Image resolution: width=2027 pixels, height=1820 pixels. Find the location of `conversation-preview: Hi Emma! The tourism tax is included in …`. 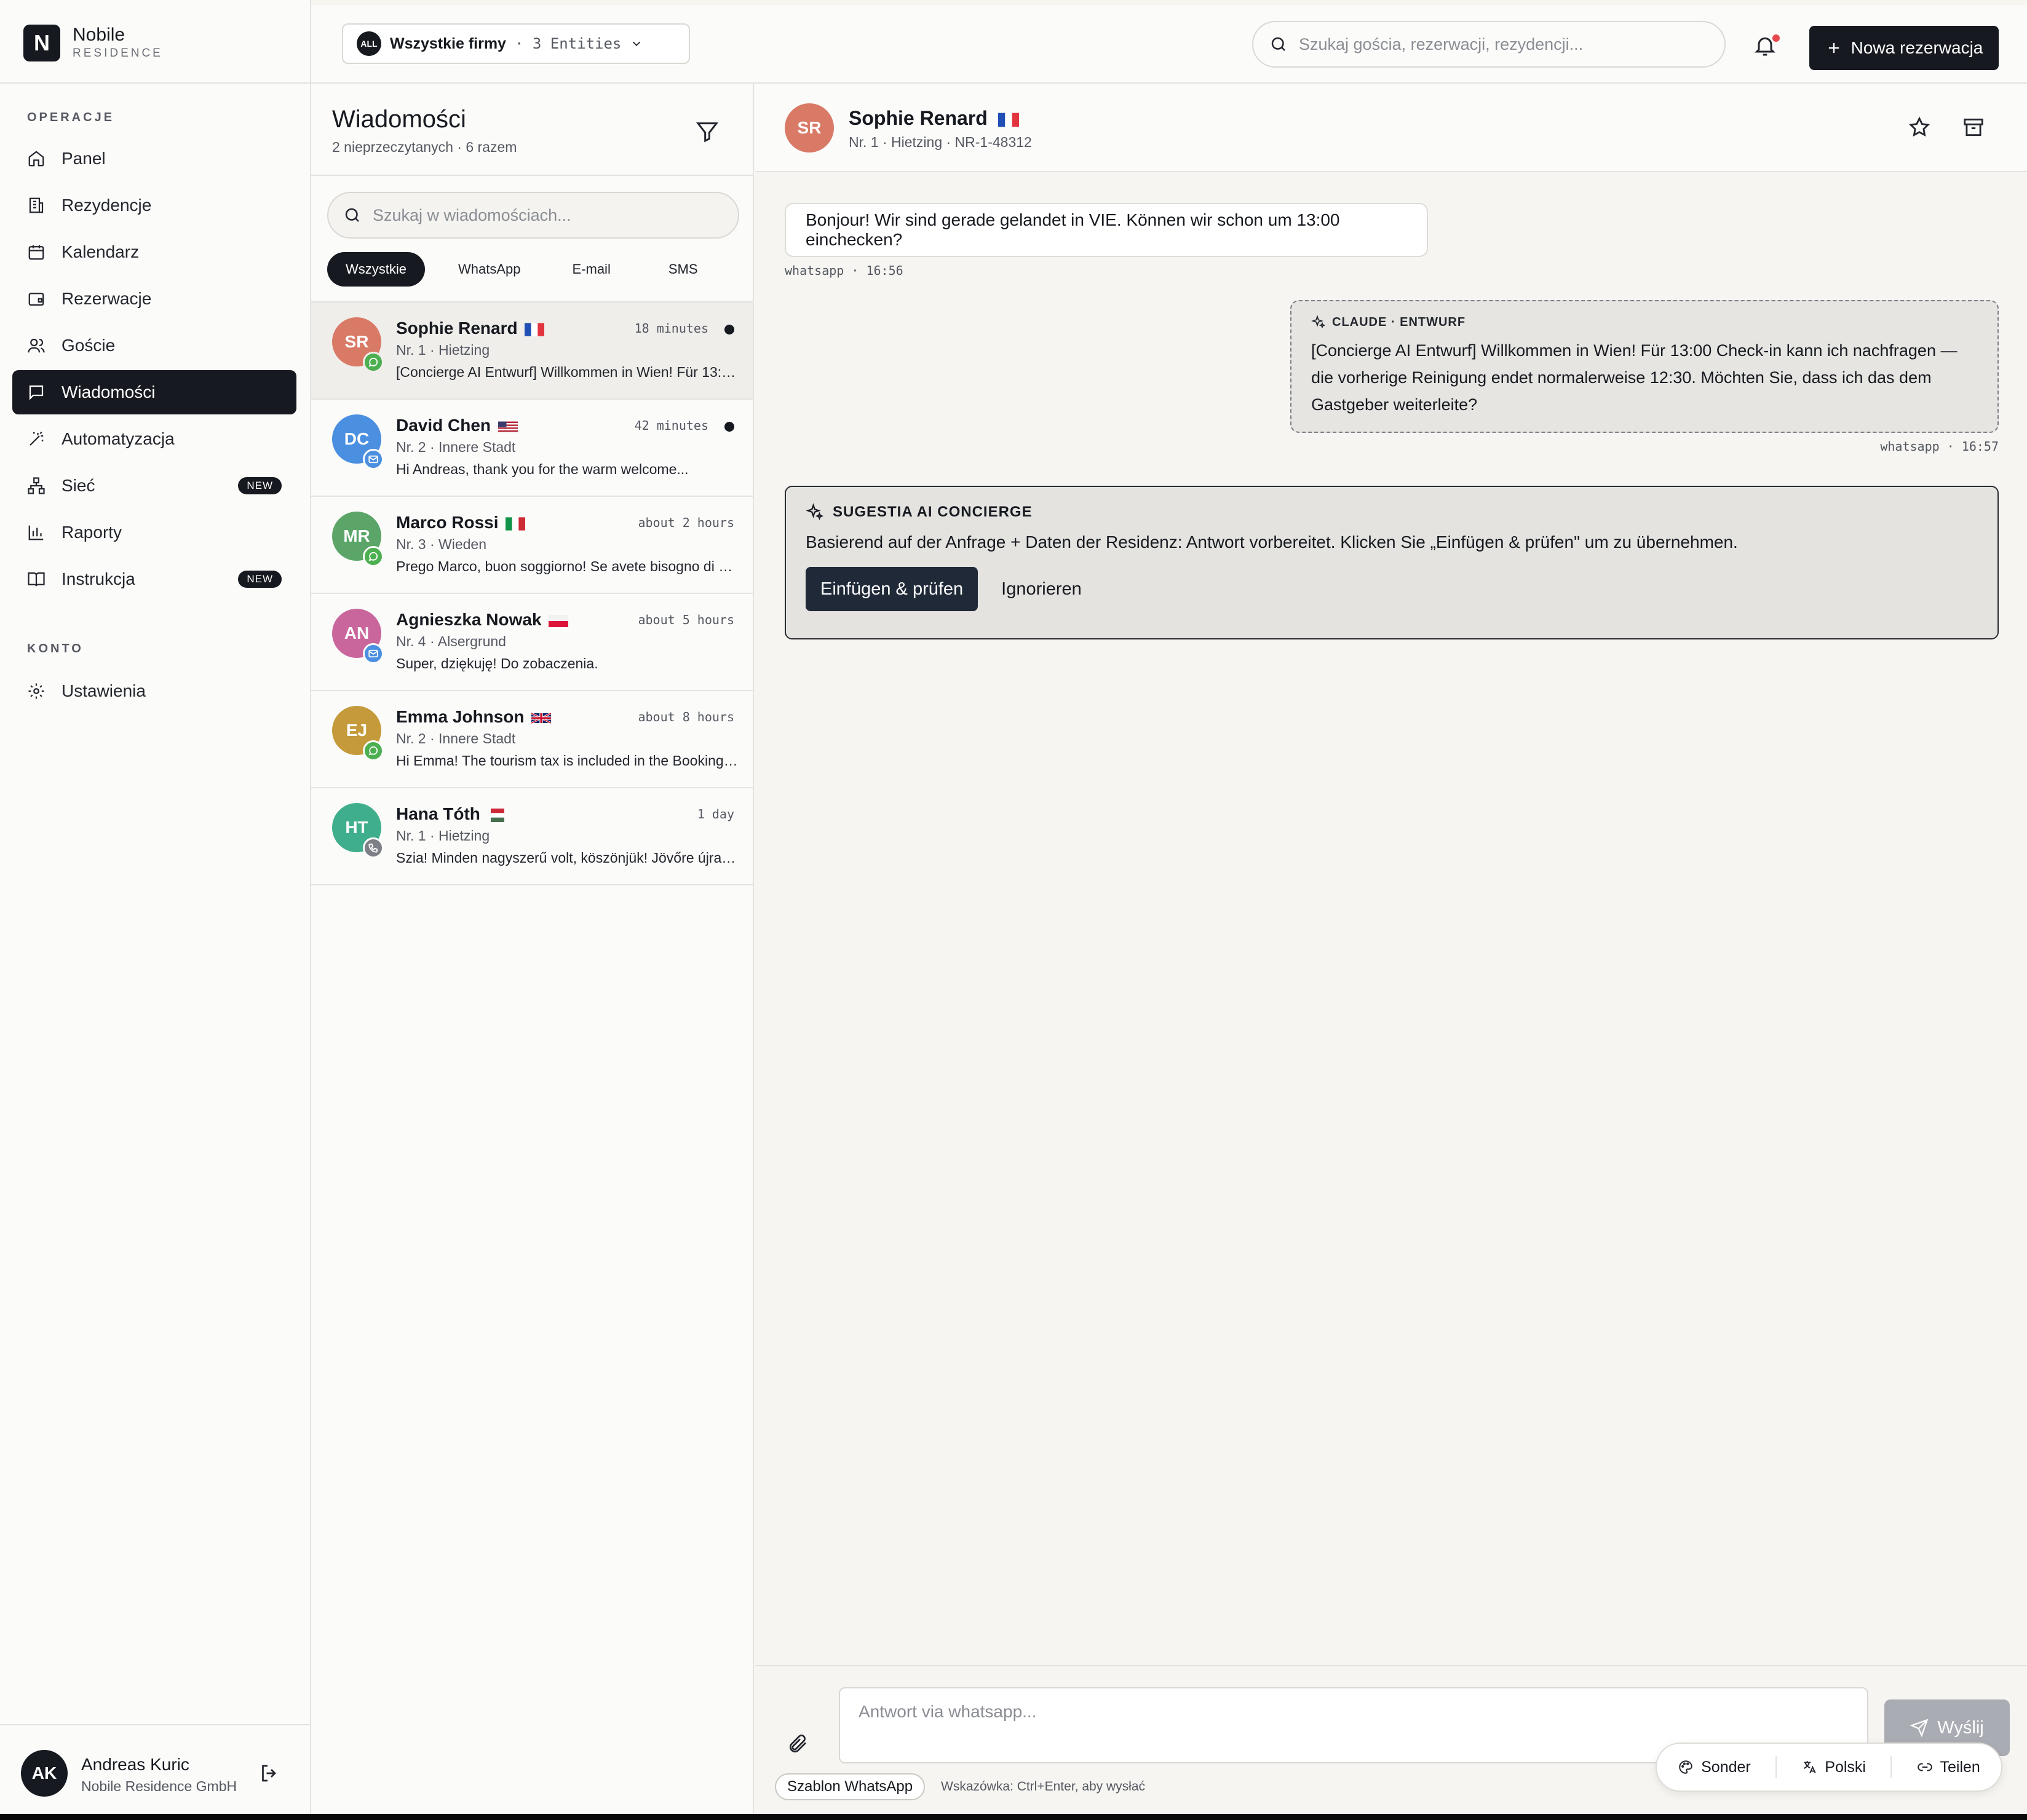

conversation-preview: Hi Emma! The tourism tax is included in … is located at coordinates (567, 761).